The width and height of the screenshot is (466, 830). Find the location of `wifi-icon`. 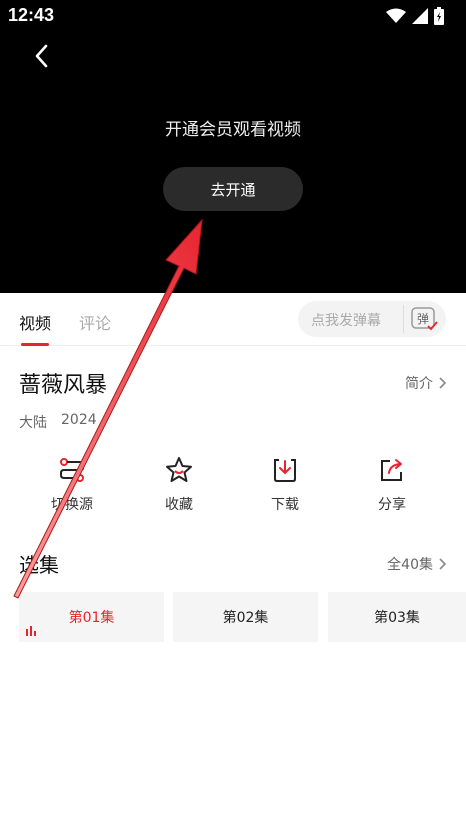

wifi-icon is located at coordinates (396, 15).